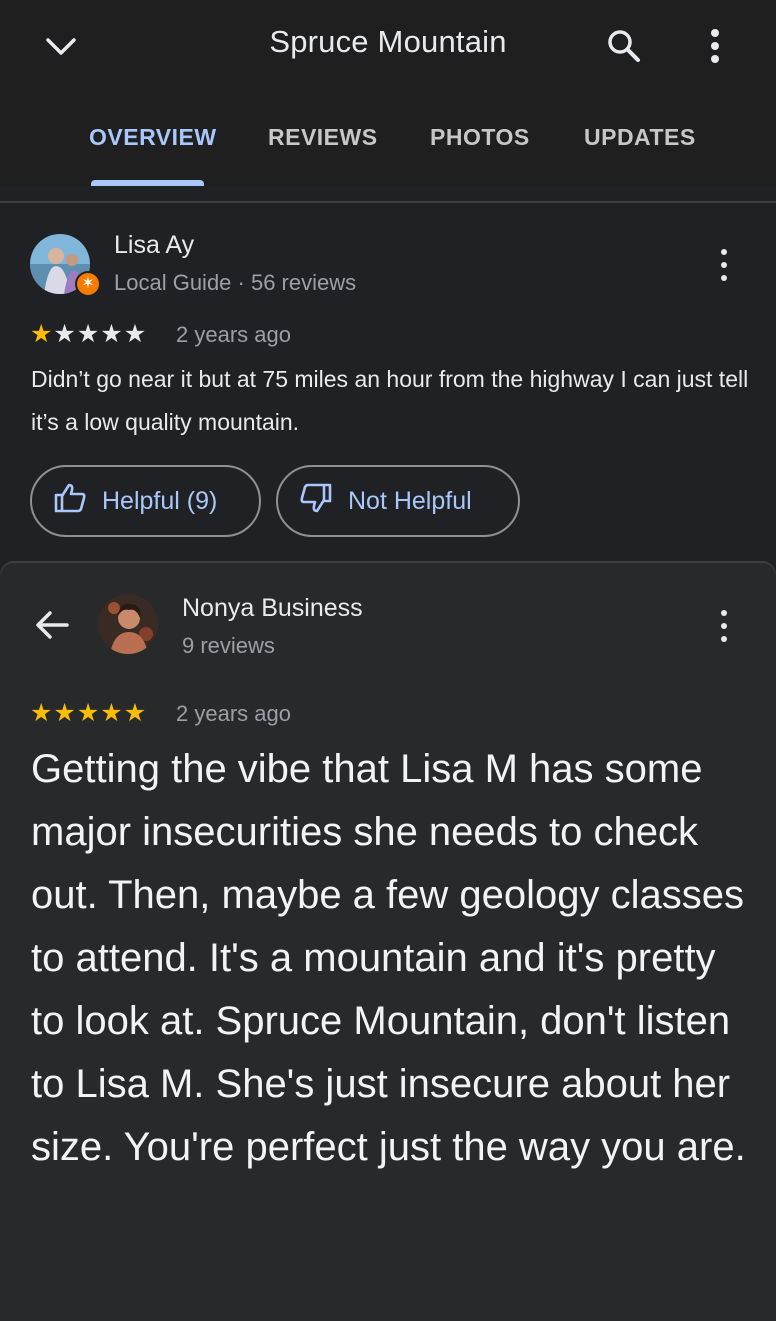 This screenshot has width=776, height=1321. Describe the element at coordinates (640, 137) in the screenshot. I see `tab-updates: UPDATES` at that location.